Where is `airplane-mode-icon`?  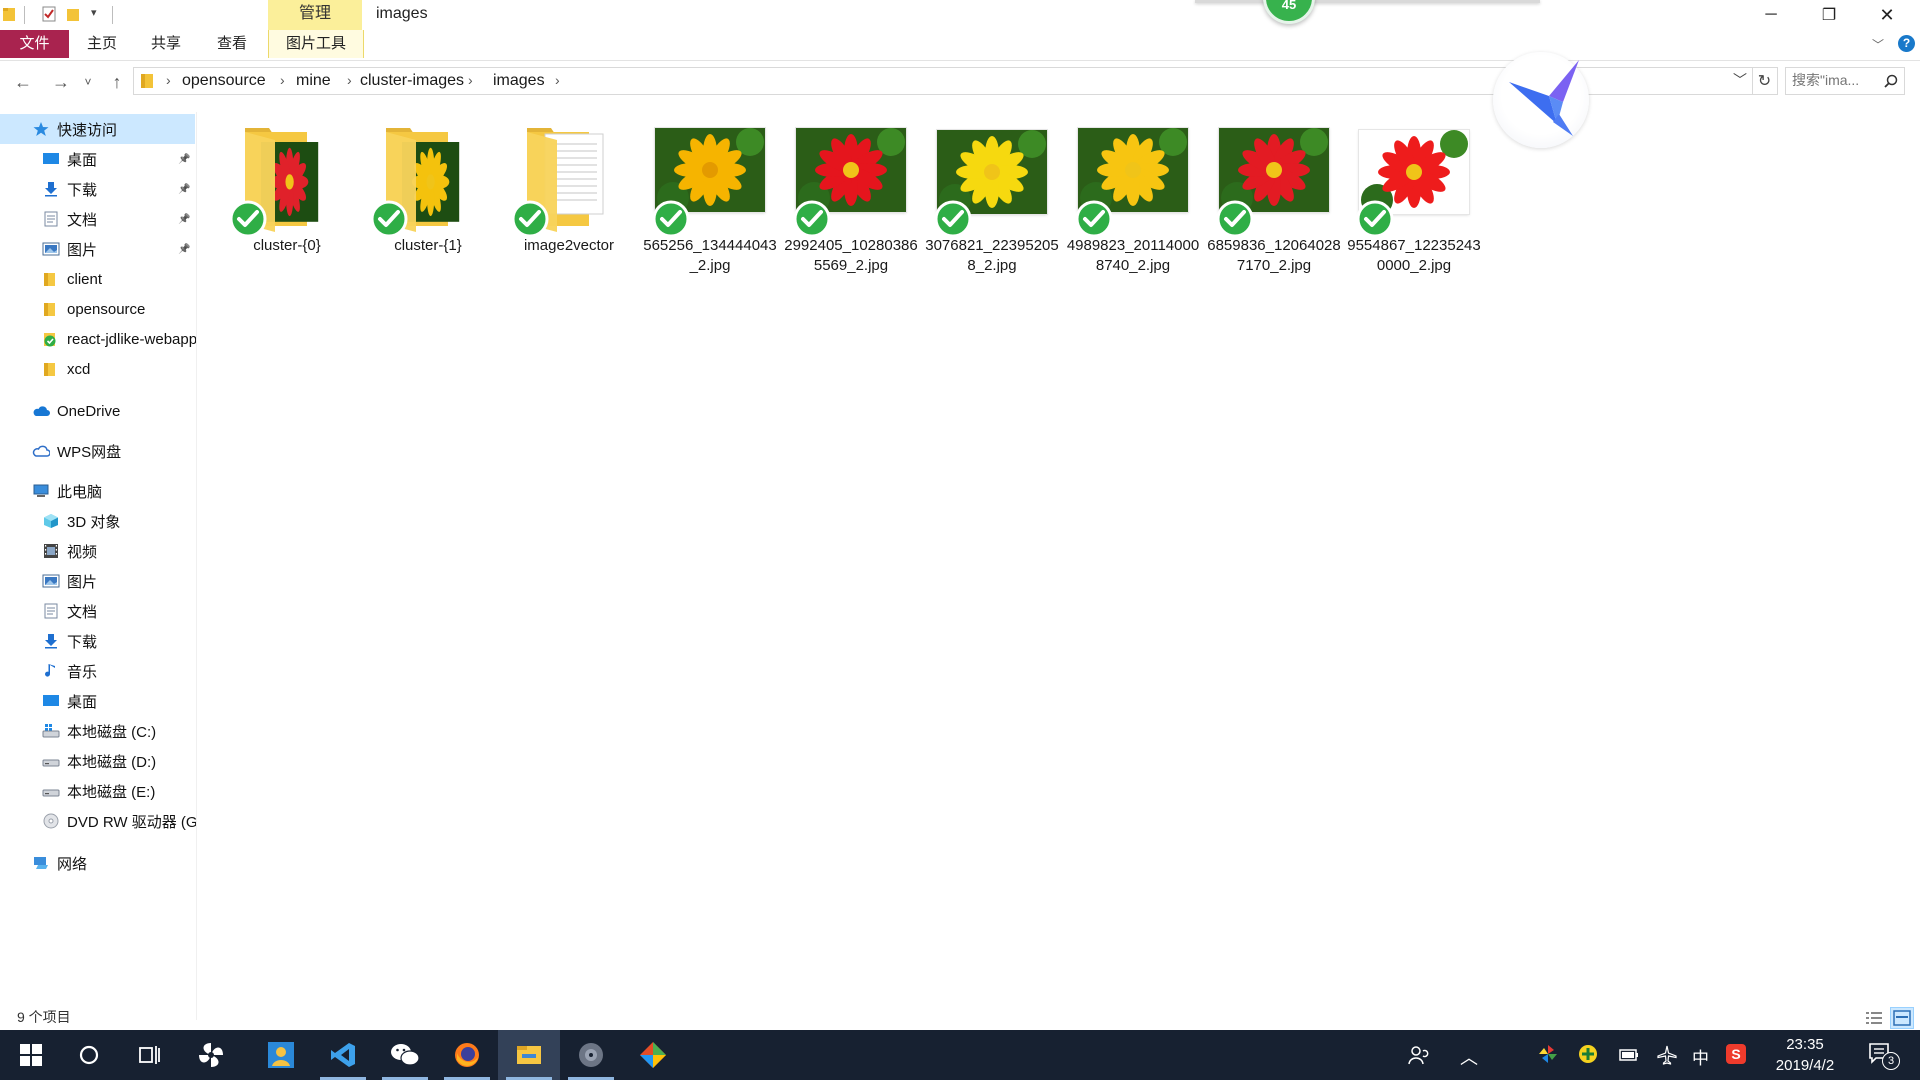 airplane-mode-icon is located at coordinates (1667, 1057).